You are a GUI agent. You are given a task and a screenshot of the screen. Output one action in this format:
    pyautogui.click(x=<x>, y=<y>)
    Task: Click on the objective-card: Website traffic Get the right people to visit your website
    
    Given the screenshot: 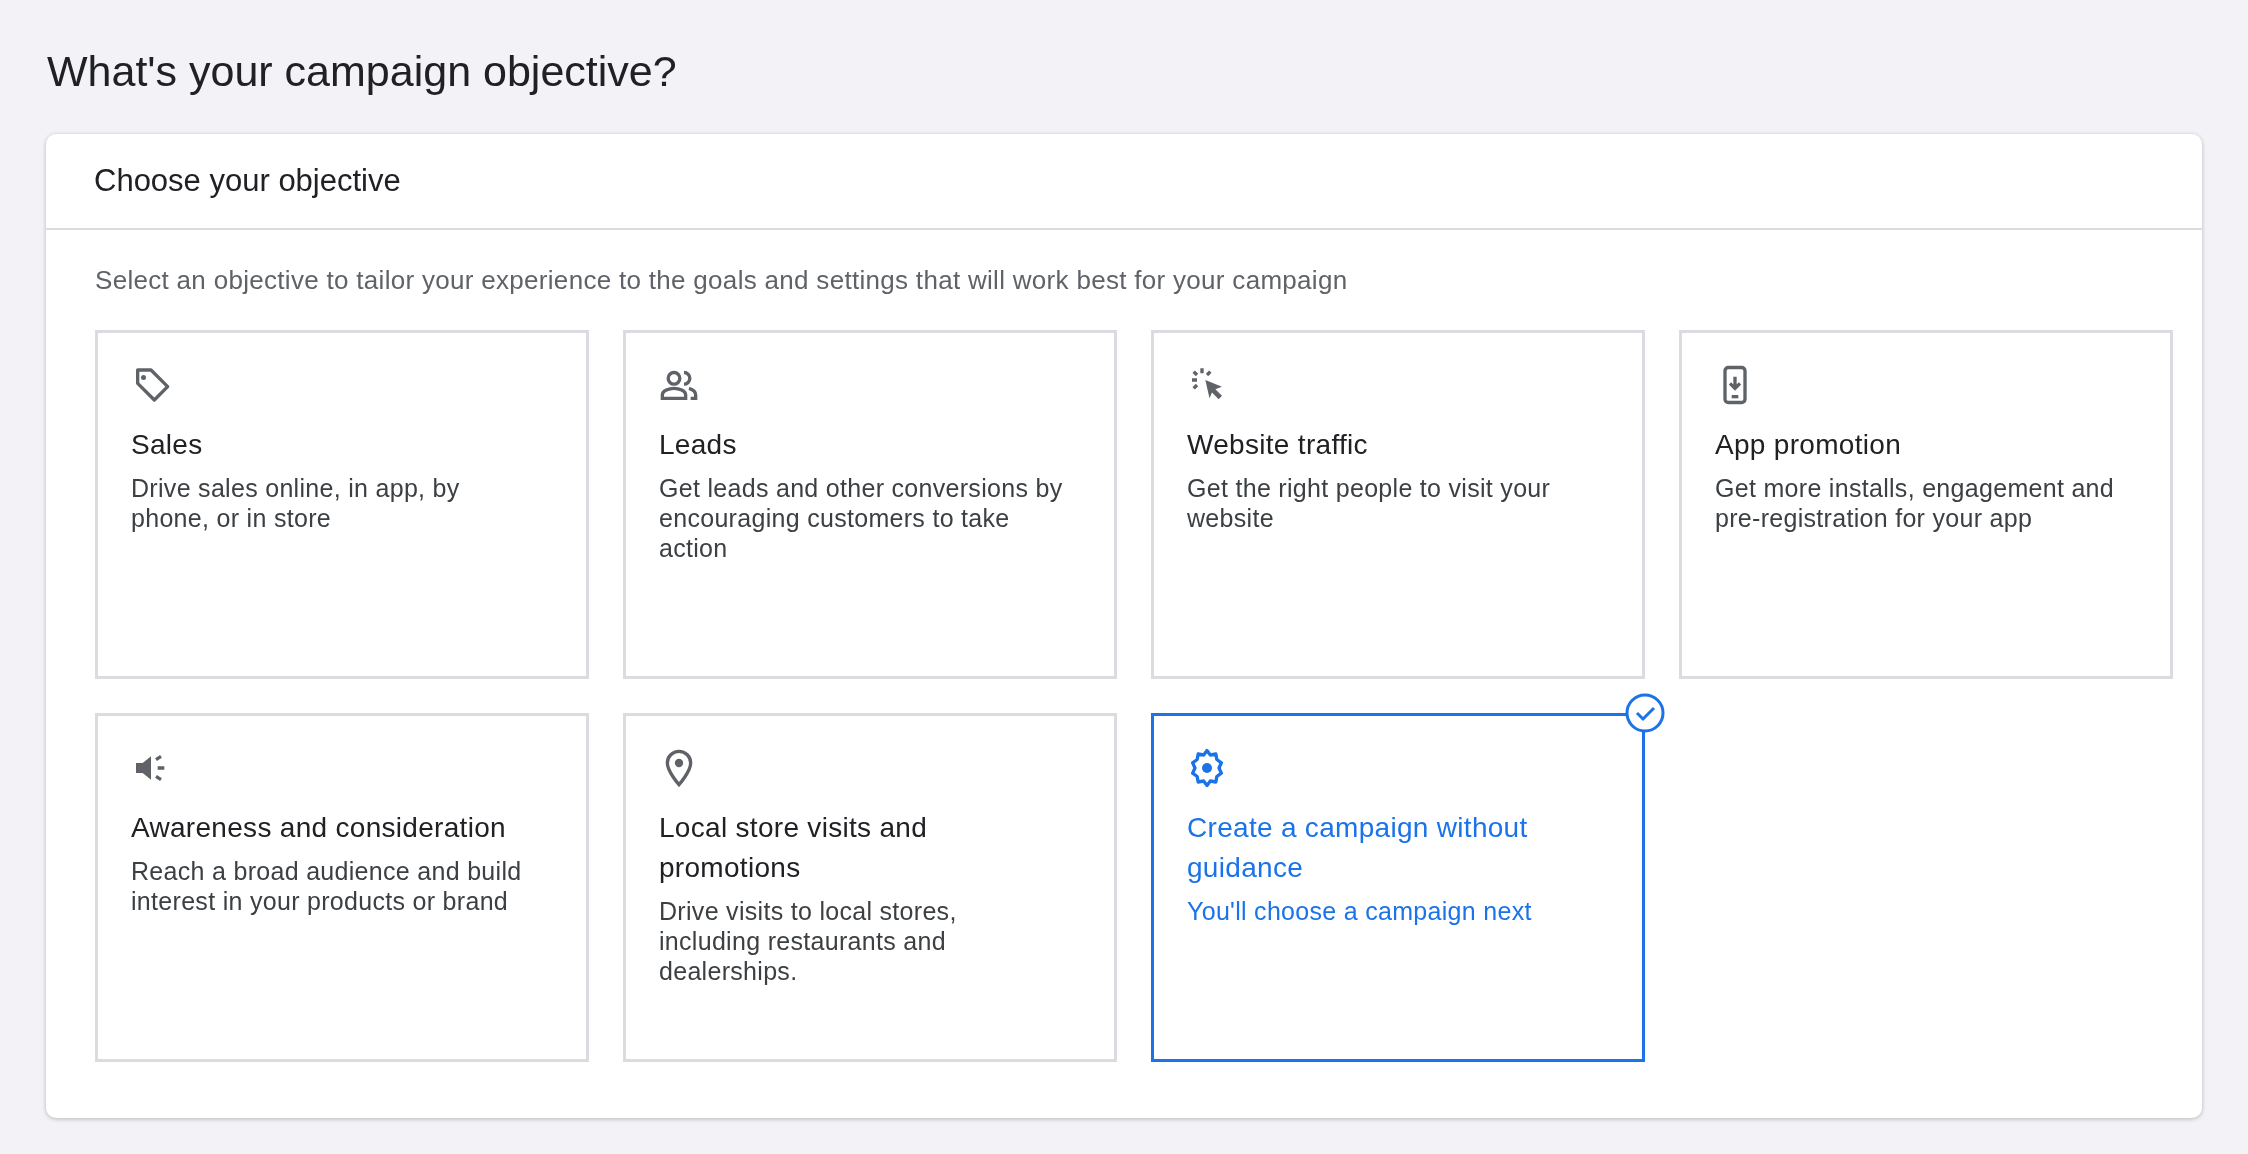 What is the action you would take?
    pyautogui.click(x=1398, y=504)
    